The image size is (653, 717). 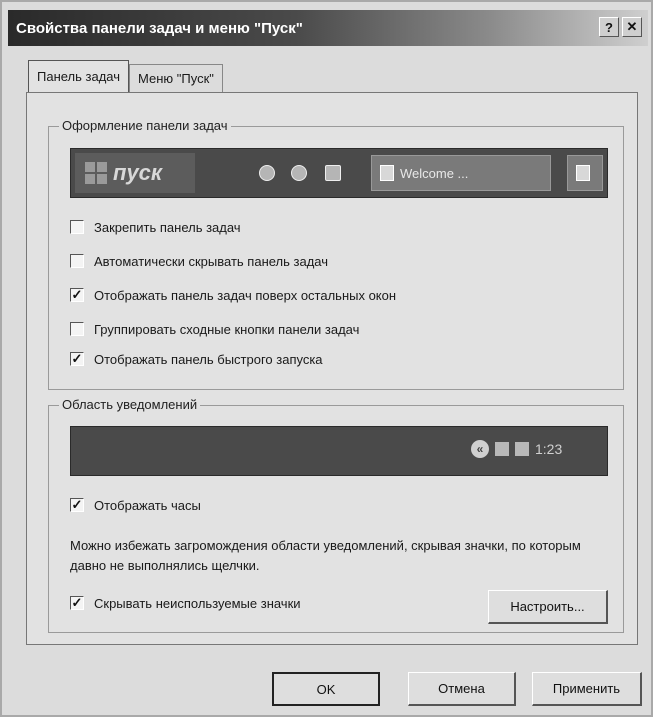 What do you see at coordinates (211, 261) in the screenshot?
I see `option-label: Автоматически скрывать панель задач` at bounding box center [211, 261].